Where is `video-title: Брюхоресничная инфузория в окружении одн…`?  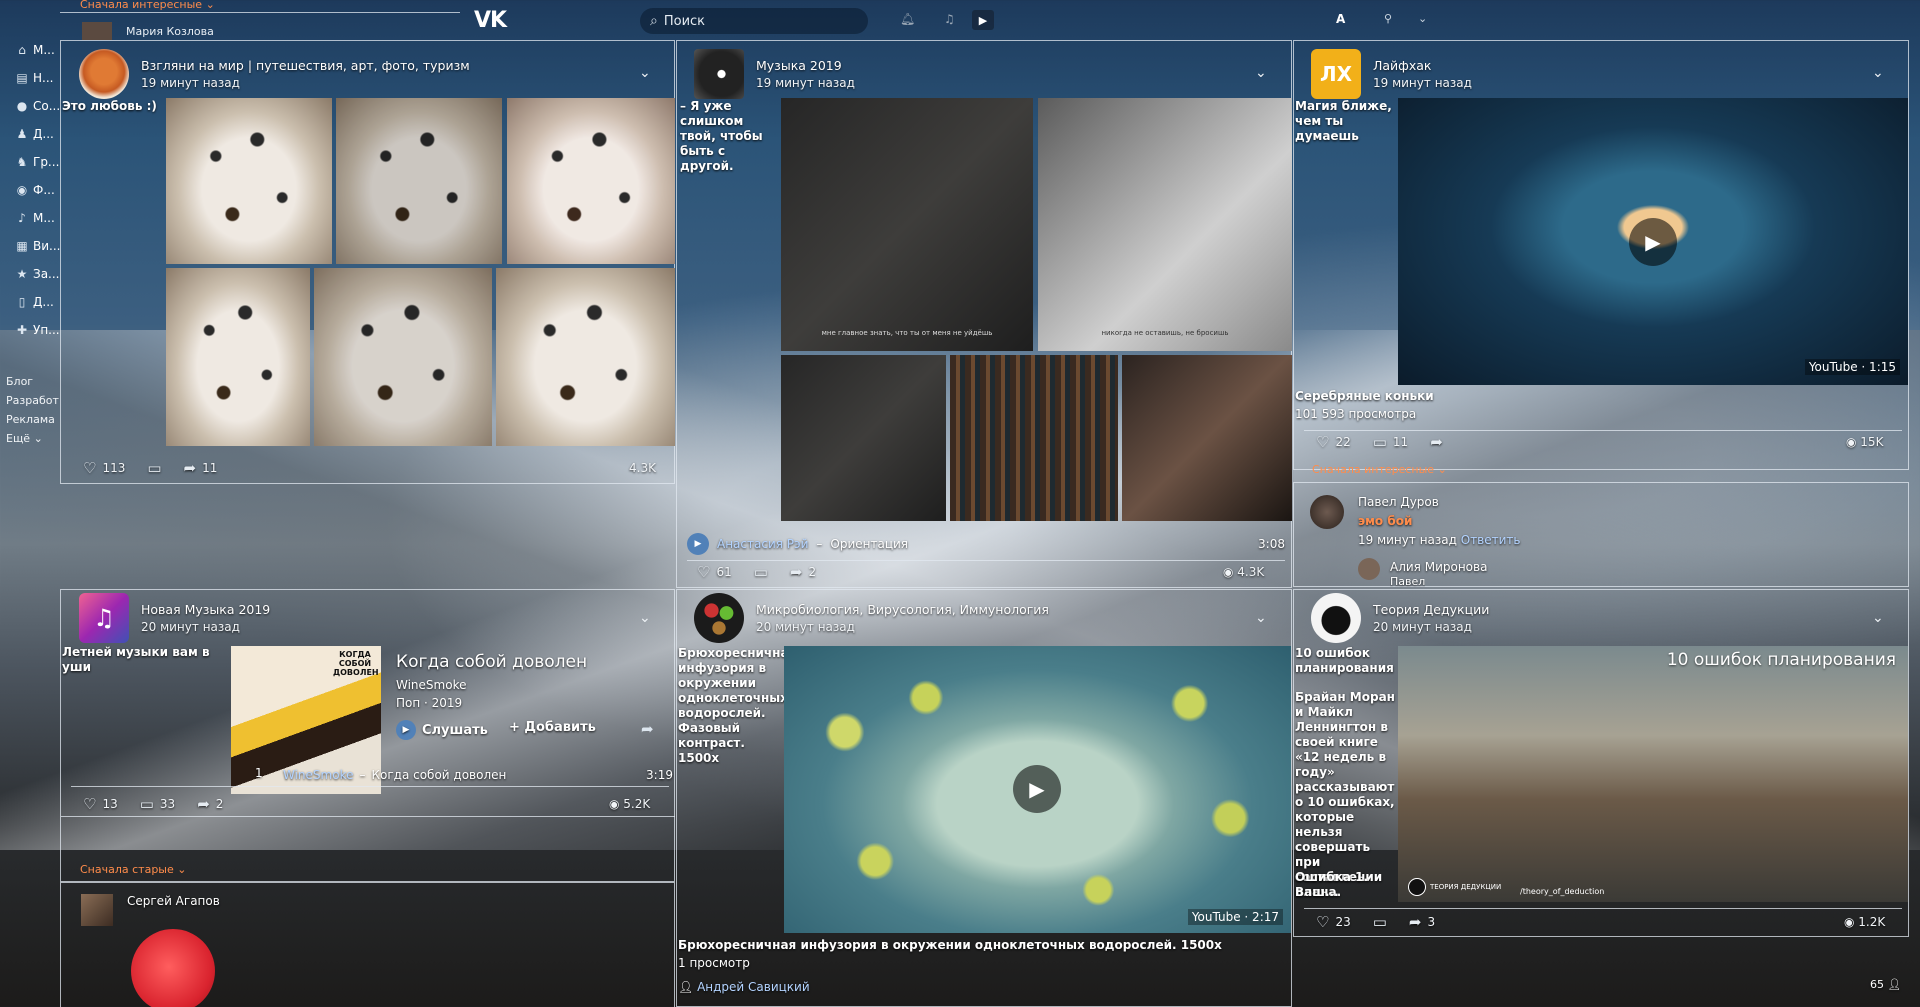
video-title: Брюхоресничная инфузория в окружении одн… is located at coordinates (950, 945).